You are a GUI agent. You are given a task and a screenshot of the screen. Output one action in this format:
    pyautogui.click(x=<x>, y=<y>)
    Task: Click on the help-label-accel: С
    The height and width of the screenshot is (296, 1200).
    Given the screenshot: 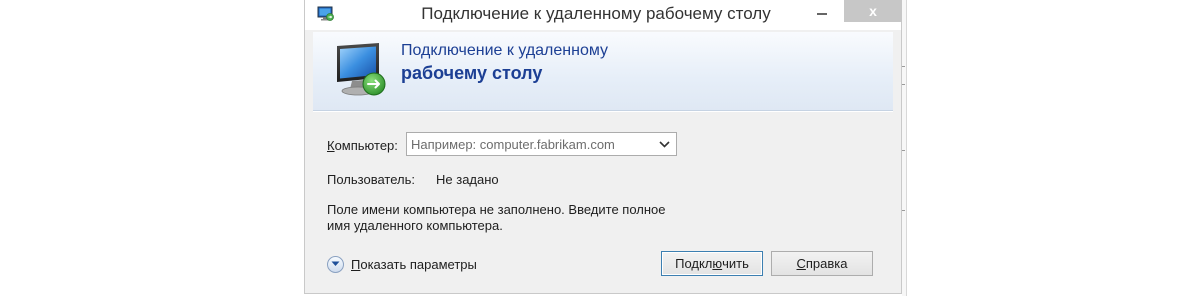 What is the action you would take?
    pyautogui.click(x=801, y=263)
    